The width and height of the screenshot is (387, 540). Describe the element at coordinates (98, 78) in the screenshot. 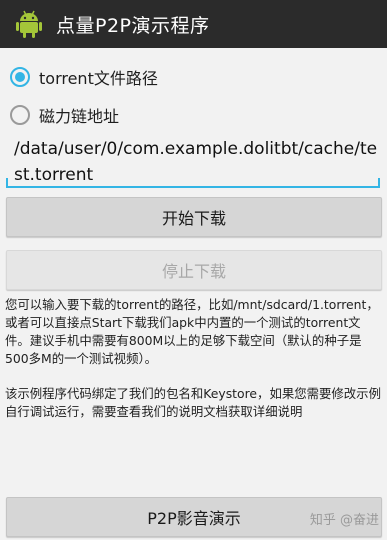

I see `radio-label-torrent-path: torrent文件路径` at that location.